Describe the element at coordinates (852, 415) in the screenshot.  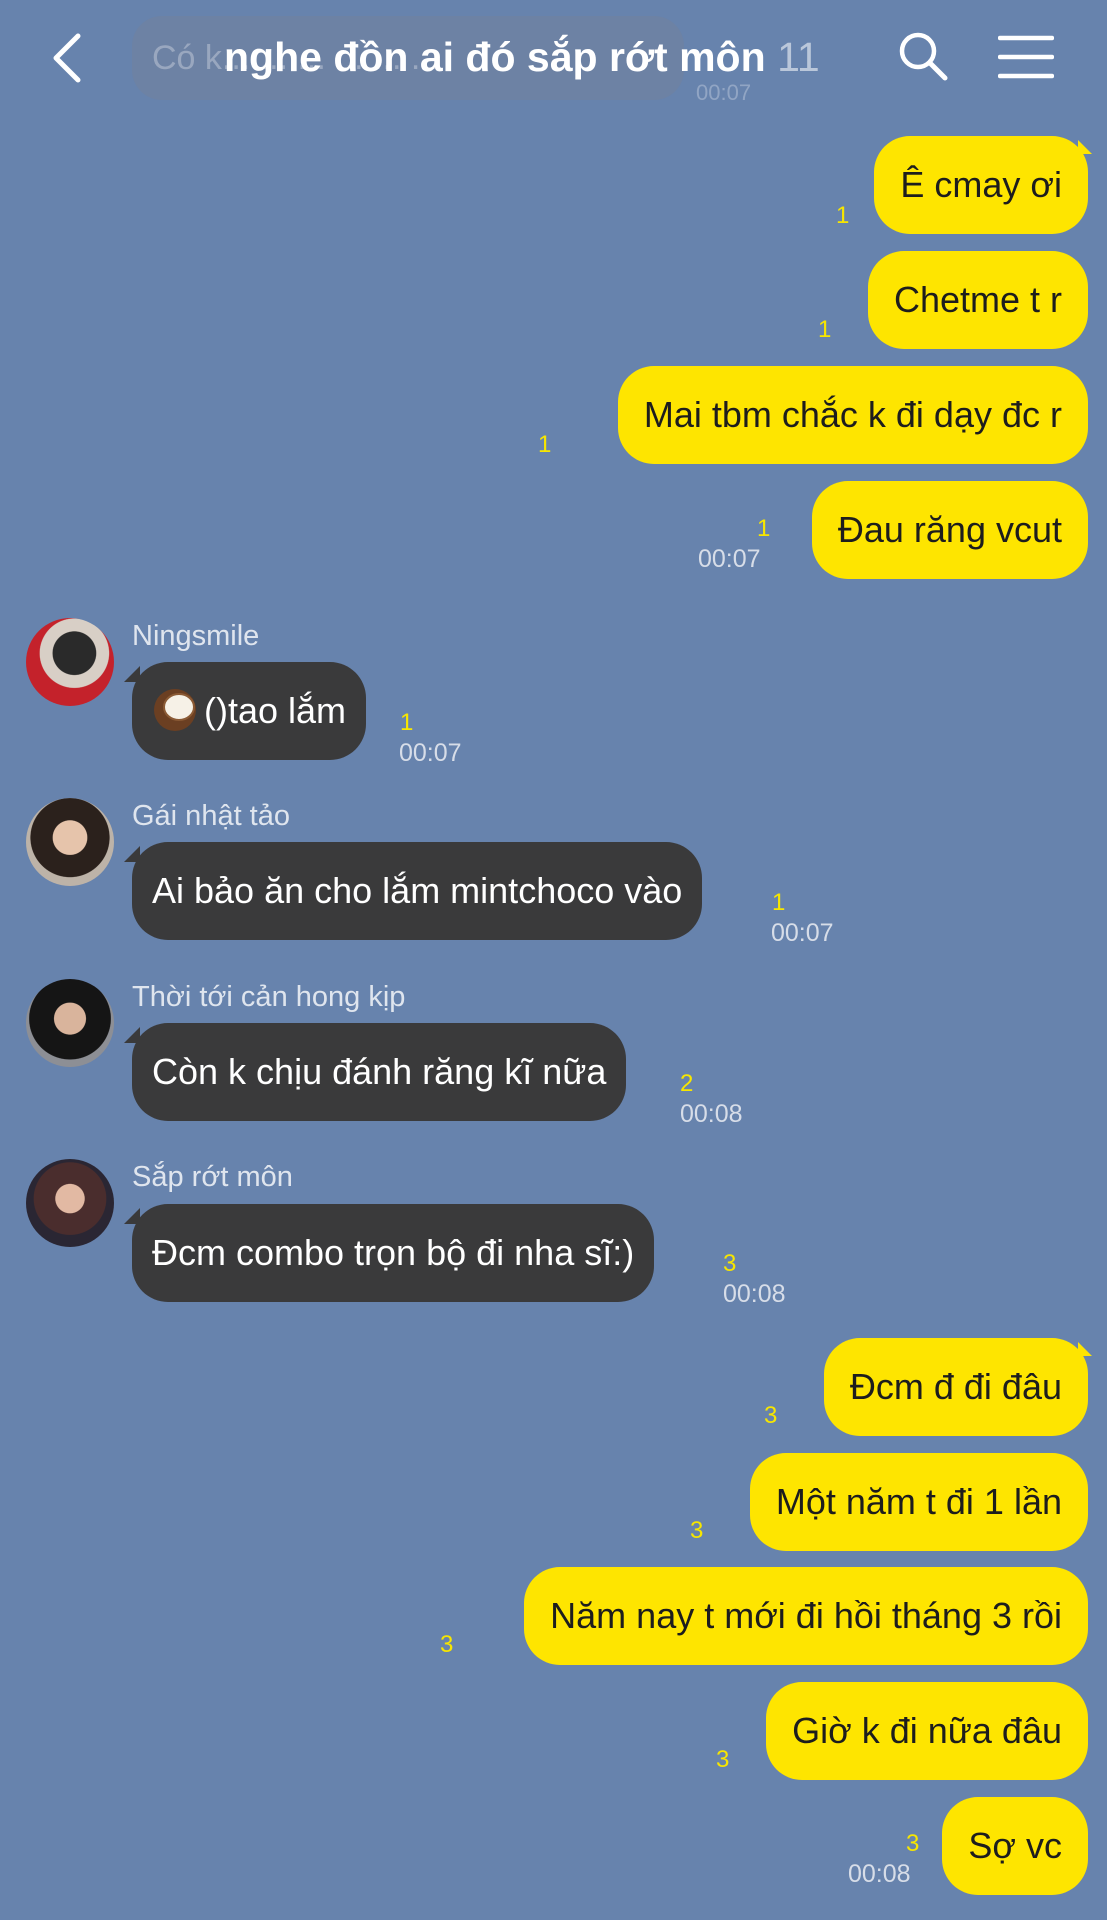
I see `my-message-bubble: Mai tbm chắc k đi dạy đc r` at that location.